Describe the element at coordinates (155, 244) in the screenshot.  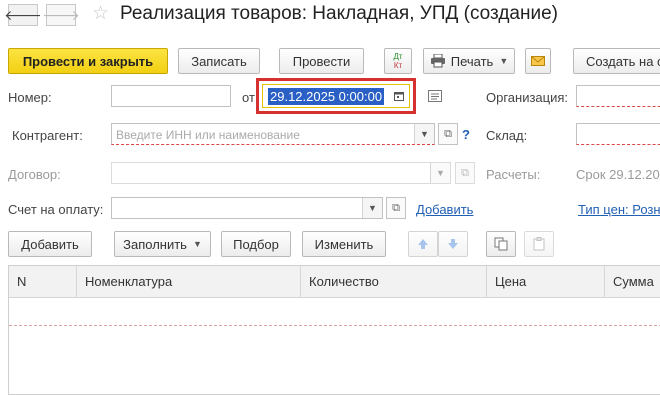
I see `fill-label: Заполнить` at that location.